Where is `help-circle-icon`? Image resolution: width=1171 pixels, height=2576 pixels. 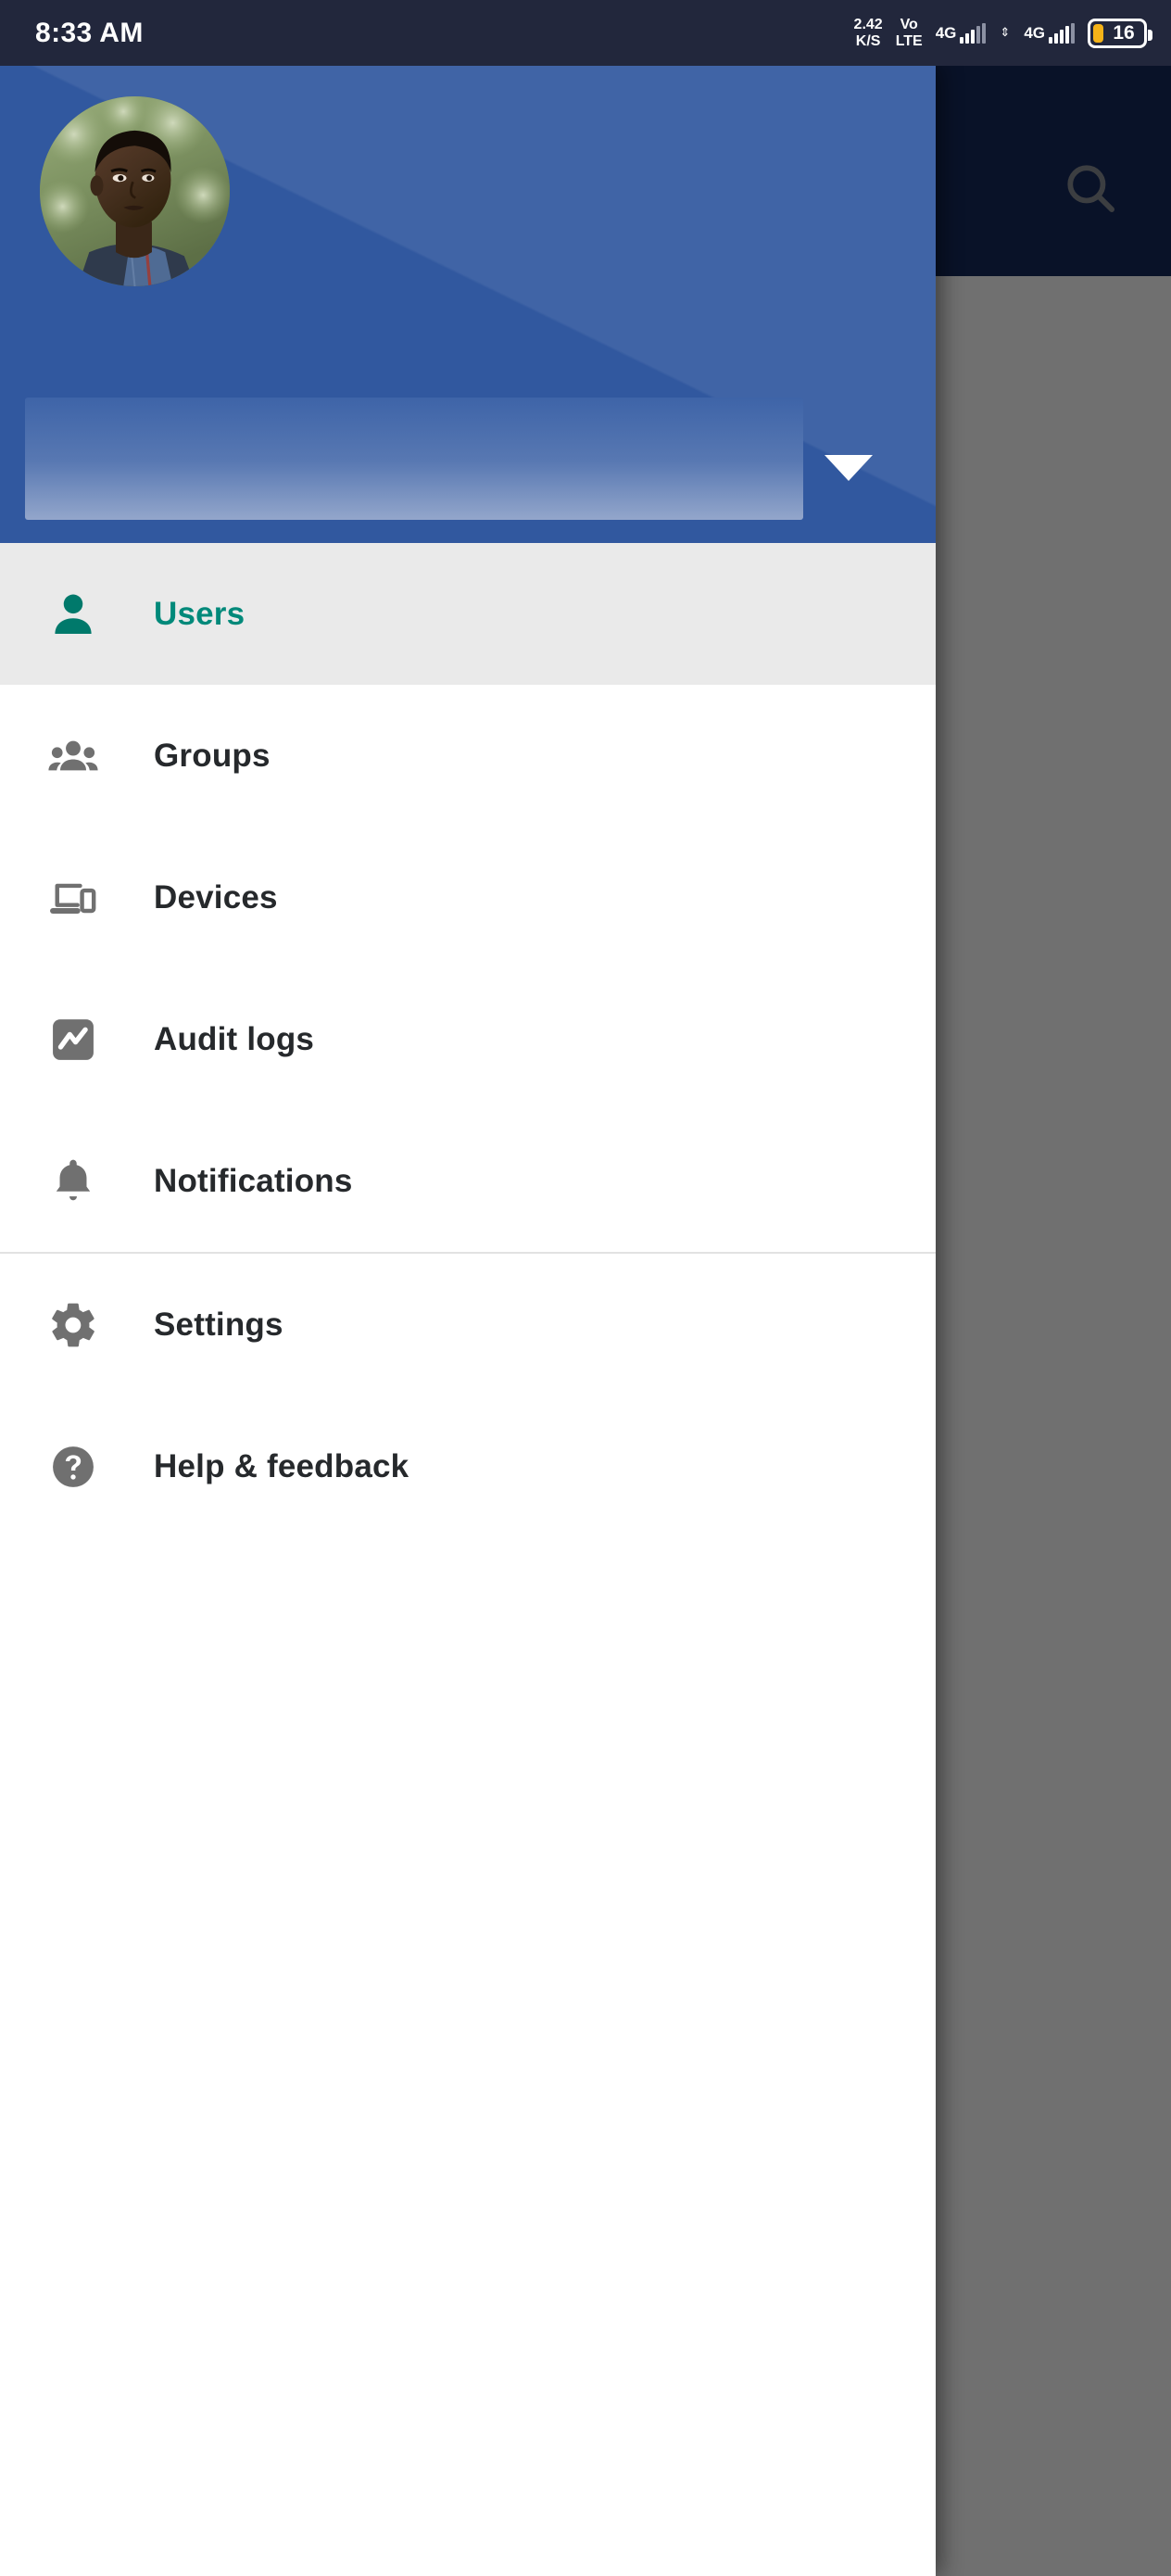 help-circle-icon is located at coordinates (73, 1467).